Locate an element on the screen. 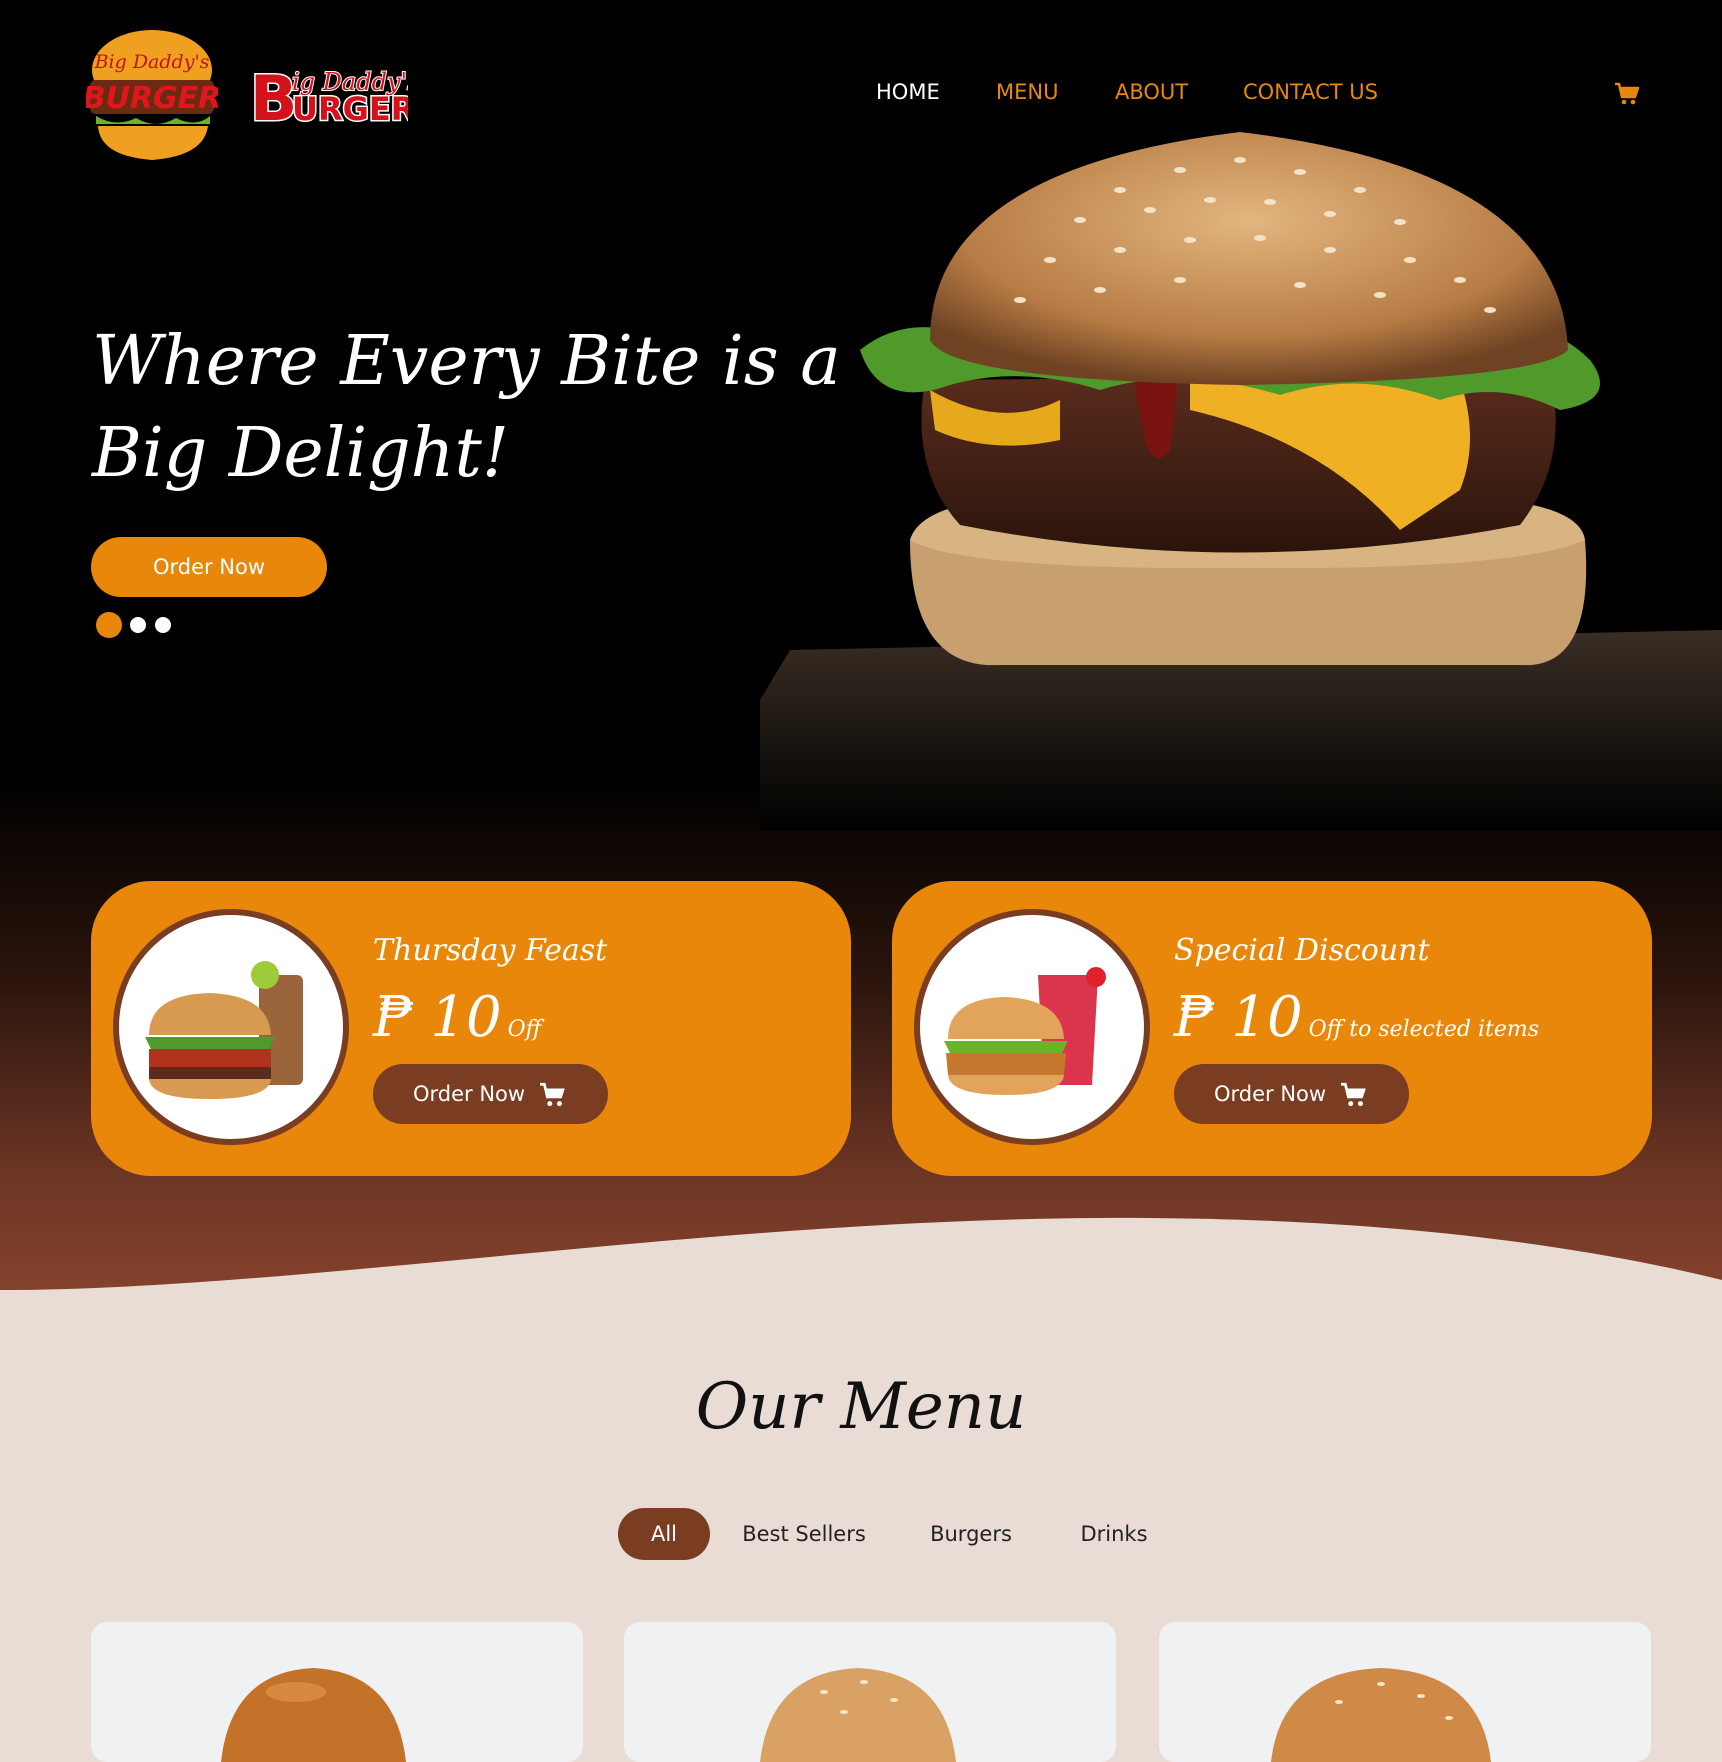 This screenshot has width=1722, height=1762. nav-contact: CONTACT US is located at coordinates (1310, 92).